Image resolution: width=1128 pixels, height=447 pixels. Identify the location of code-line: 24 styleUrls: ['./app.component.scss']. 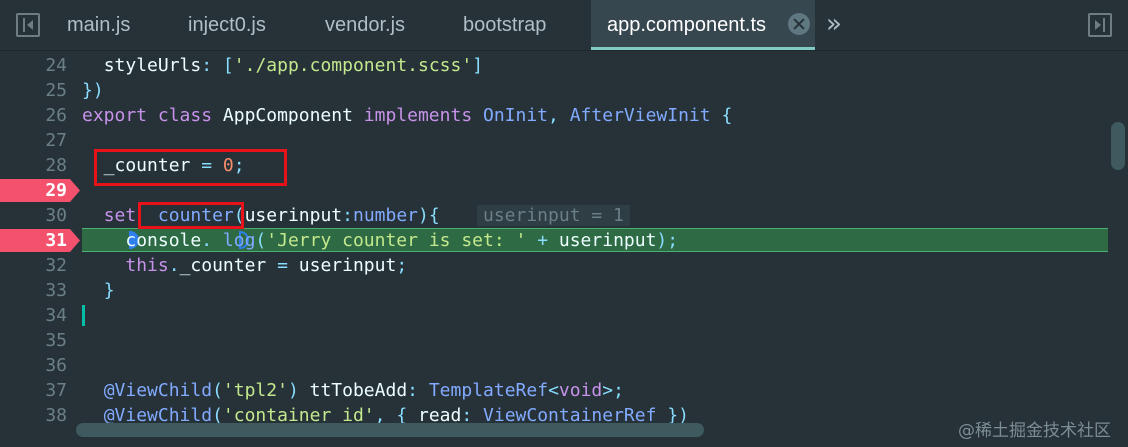
(555, 65).